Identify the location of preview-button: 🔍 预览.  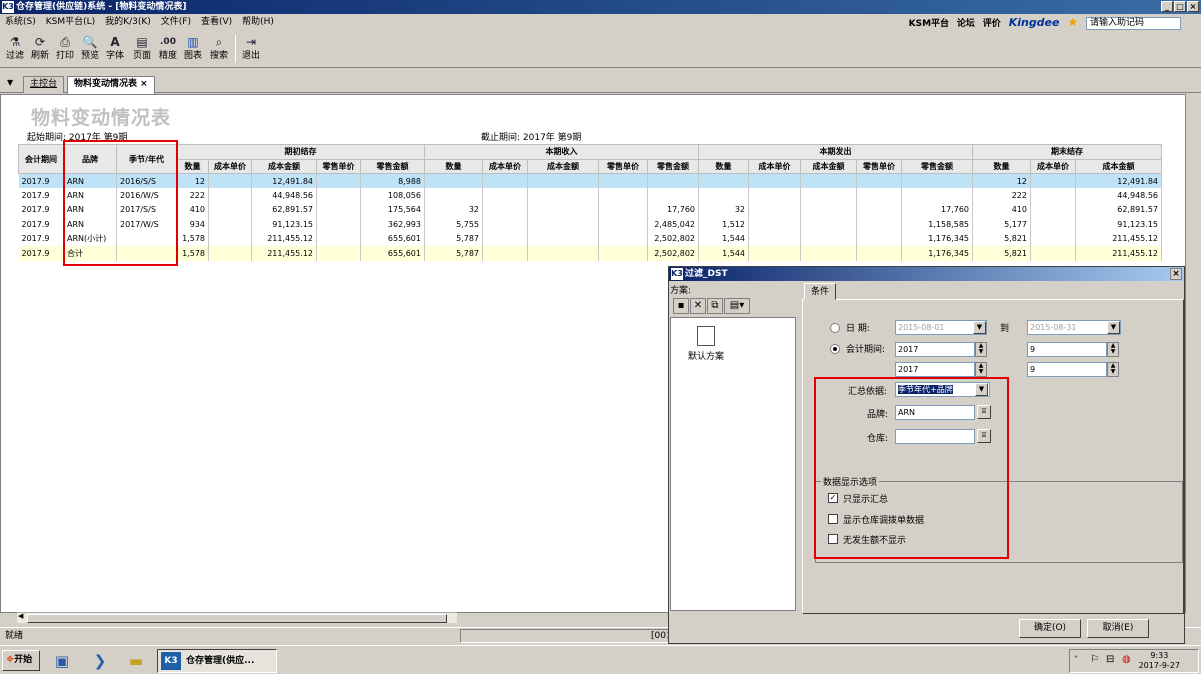
(90, 48).